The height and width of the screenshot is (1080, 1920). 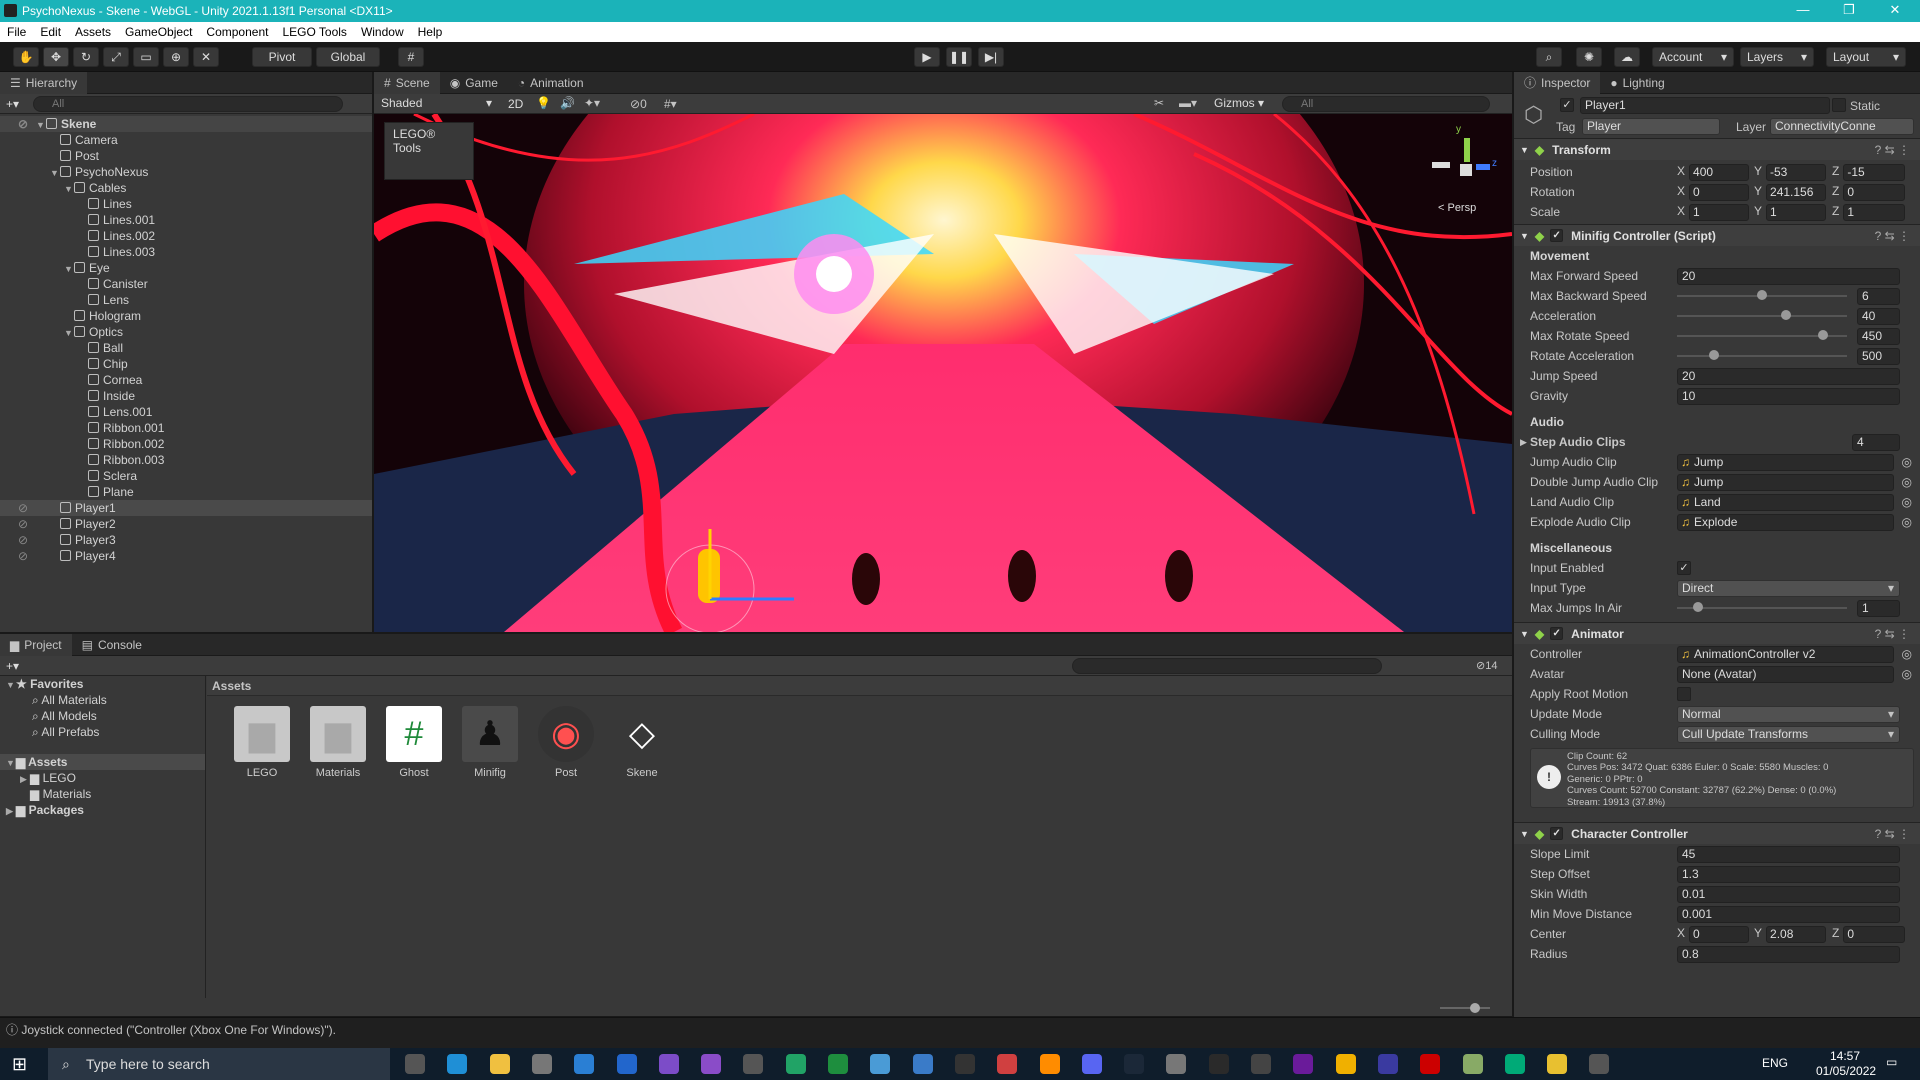 I want to click on hidden-packages-icon: ⊘14, so click(x=1486, y=665).